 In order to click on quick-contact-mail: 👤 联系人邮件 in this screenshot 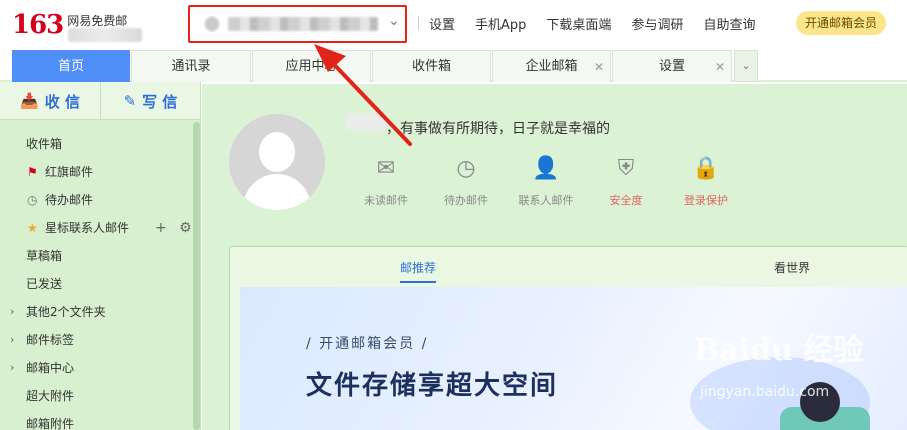, I will do `click(546, 181)`.